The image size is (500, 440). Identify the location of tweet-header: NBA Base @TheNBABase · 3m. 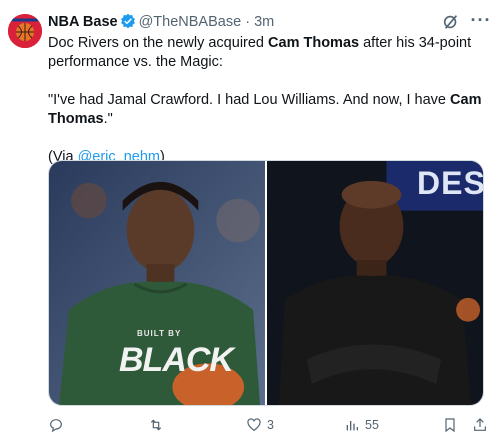
(270, 22).